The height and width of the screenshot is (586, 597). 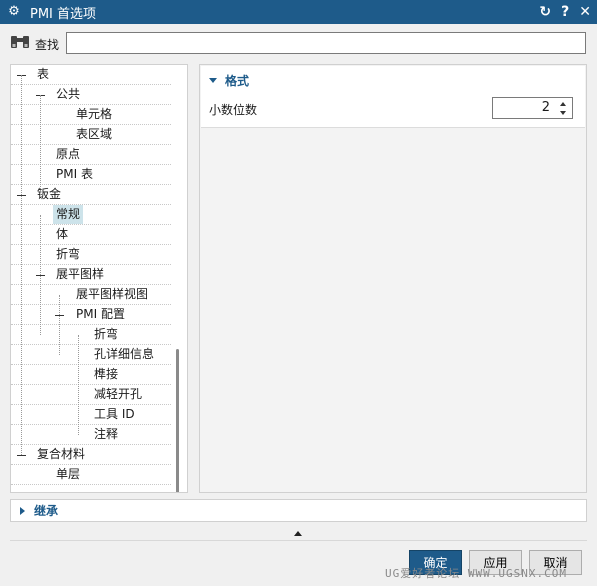 I want to click on format-group-title: 格式, so click(x=237, y=81).